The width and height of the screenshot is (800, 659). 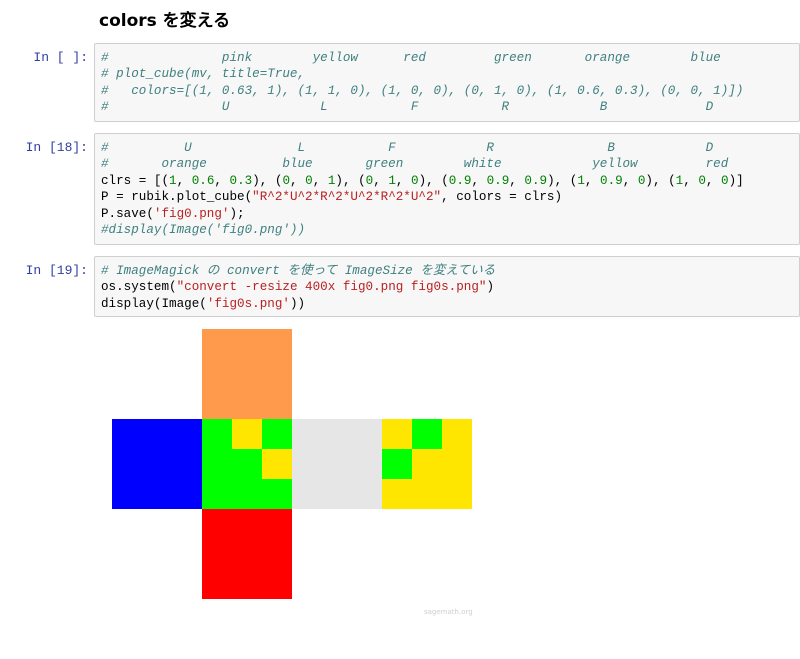 What do you see at coordinates (736, 180) in the screenshot?
I see `code-token: )]` at bounding box center [736, 180].